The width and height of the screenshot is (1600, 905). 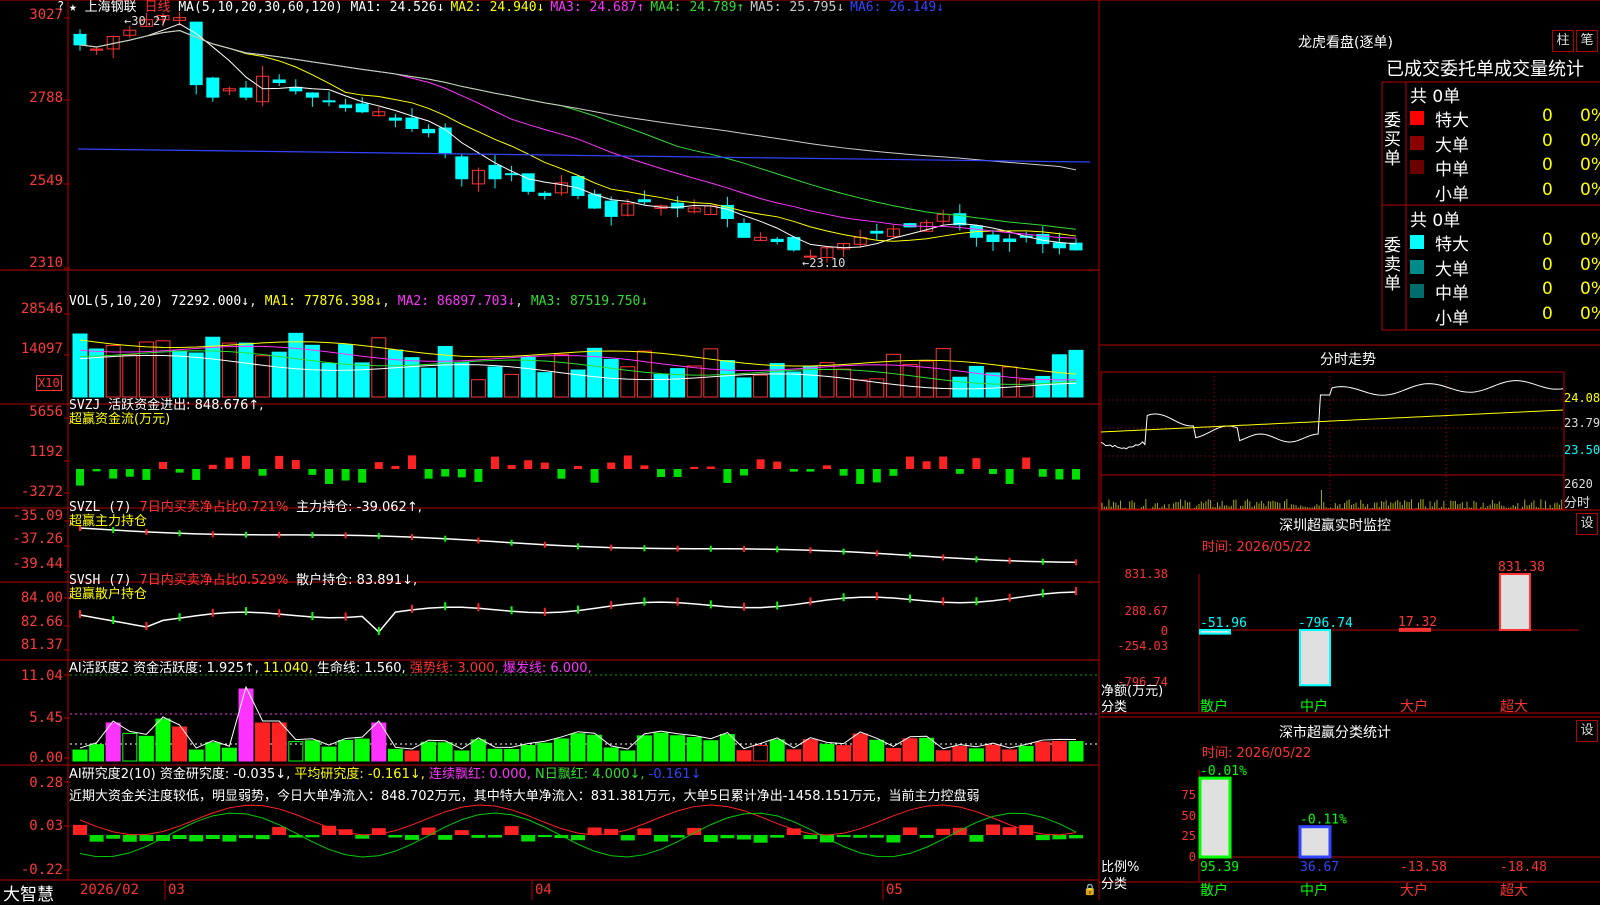 I want to click on lock-icon: 🔒, so click(x=1090, y=889).